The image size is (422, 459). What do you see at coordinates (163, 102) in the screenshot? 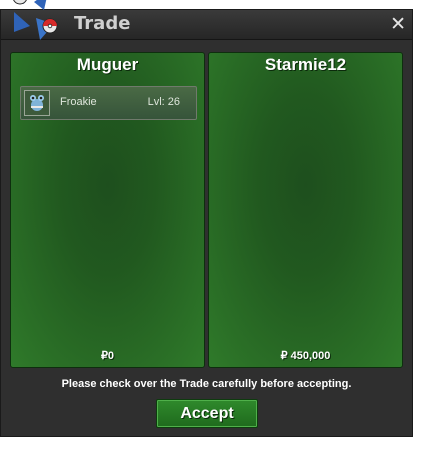
I see `item-level: Lvl: 26` at bounding box center [163, 102].